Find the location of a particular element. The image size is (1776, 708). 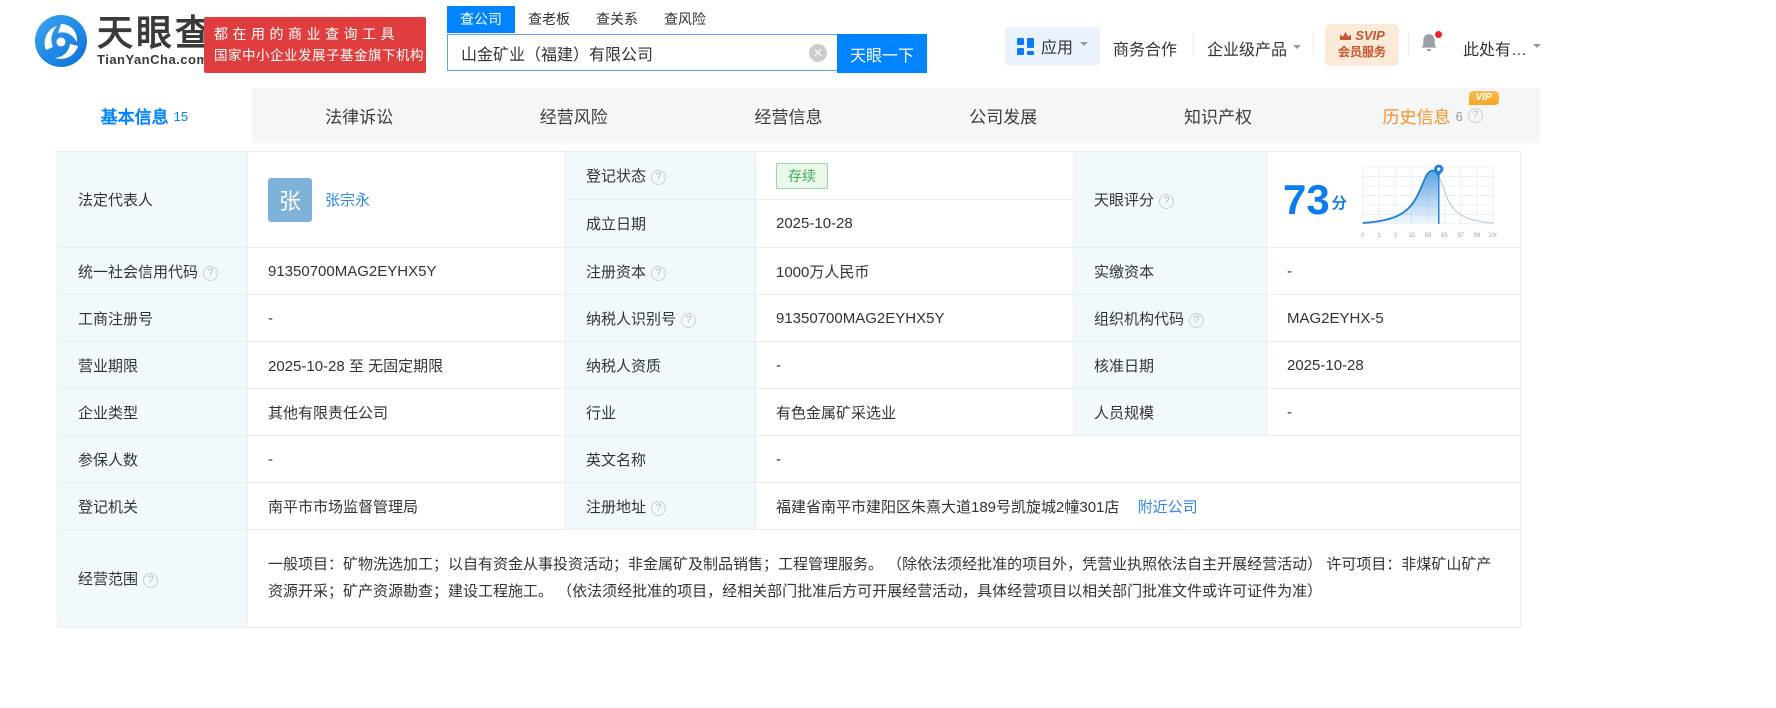

reg-authority-value: 南平市市场监督管理局 is located at coordinates (406, 506).